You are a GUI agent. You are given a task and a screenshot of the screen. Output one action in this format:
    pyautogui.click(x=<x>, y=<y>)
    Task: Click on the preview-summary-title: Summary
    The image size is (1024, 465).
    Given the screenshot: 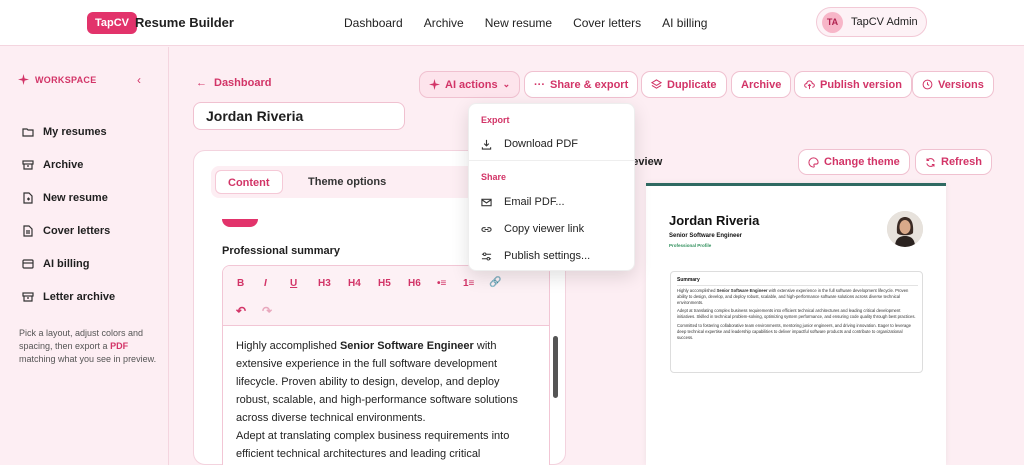 What is the action you would take?
    pyautogui.click(x=688, y=280)
    